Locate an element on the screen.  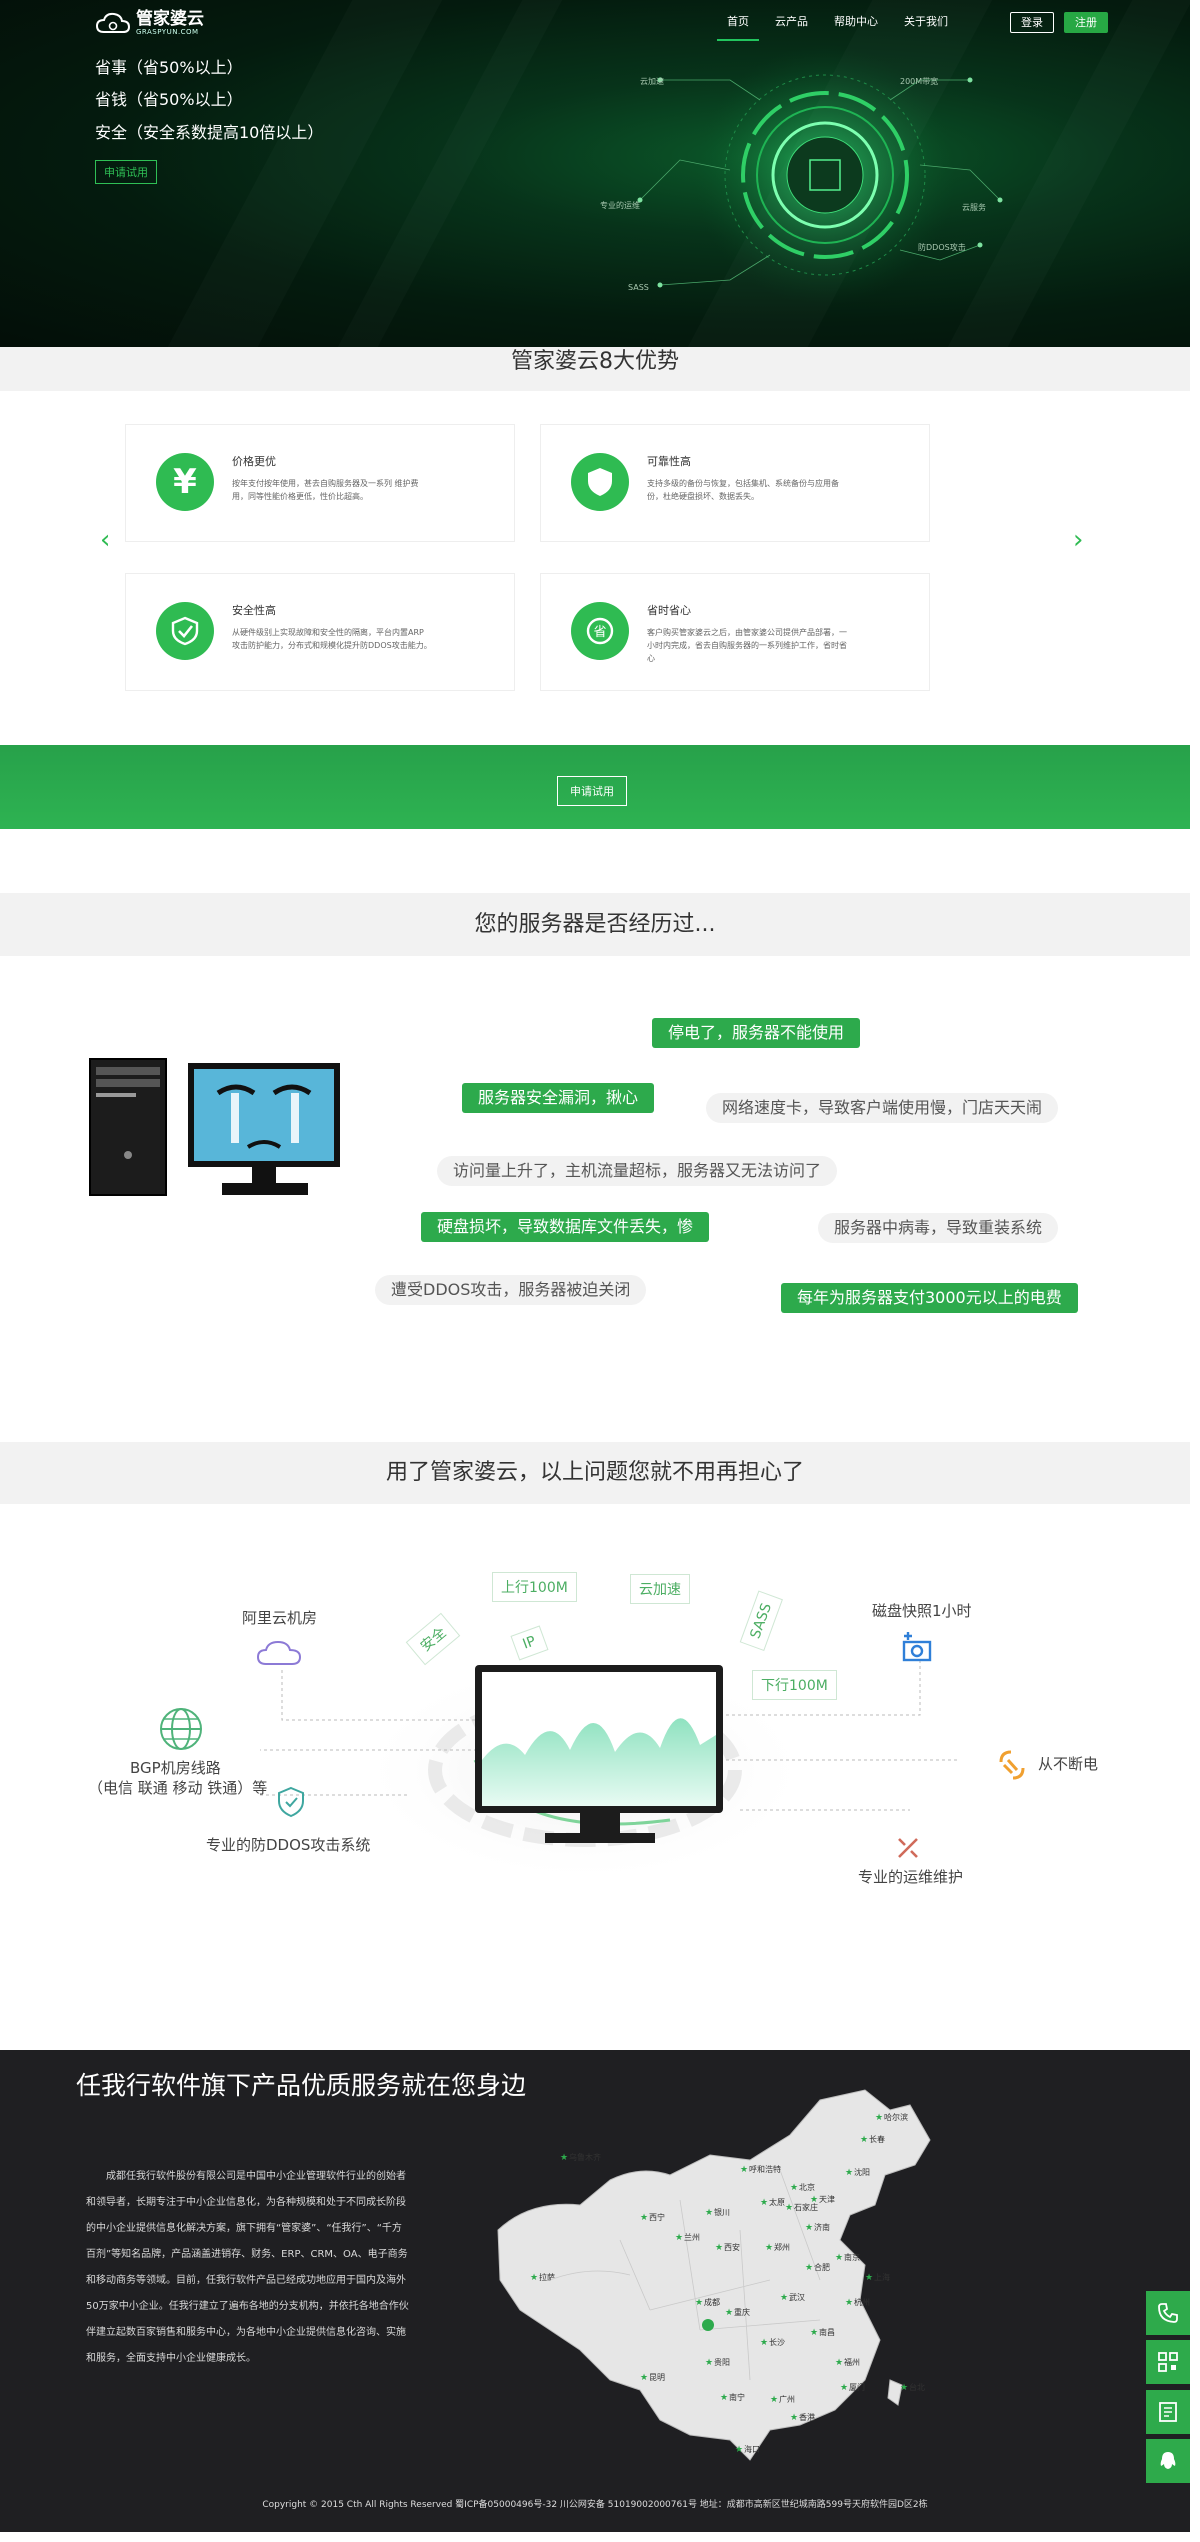
hero-trial-button: 申请试用 is located at coordinates (126, 172).